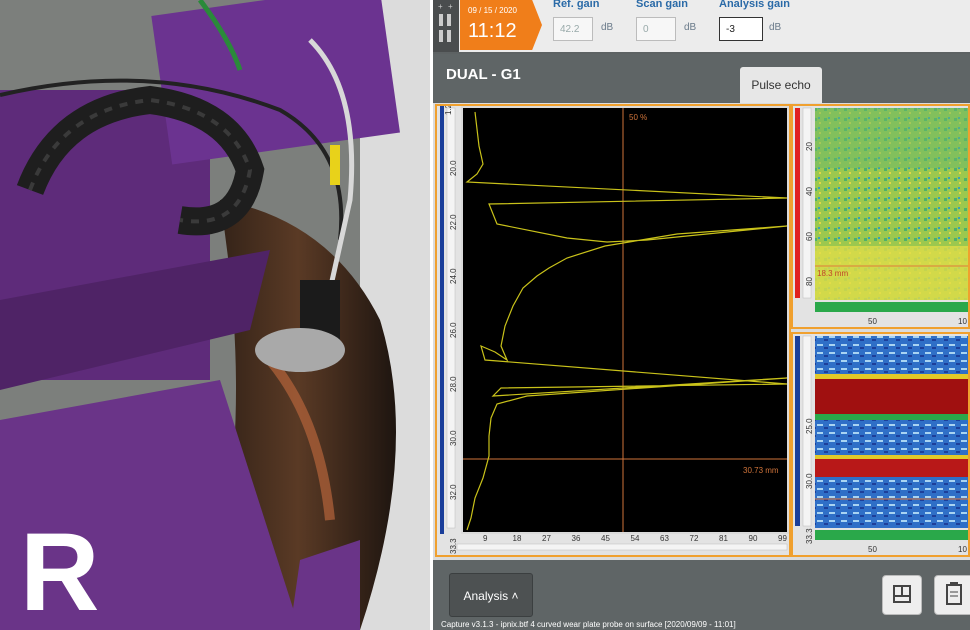  I want to click on chevron-up-icon: ˄, so click(515, 596).